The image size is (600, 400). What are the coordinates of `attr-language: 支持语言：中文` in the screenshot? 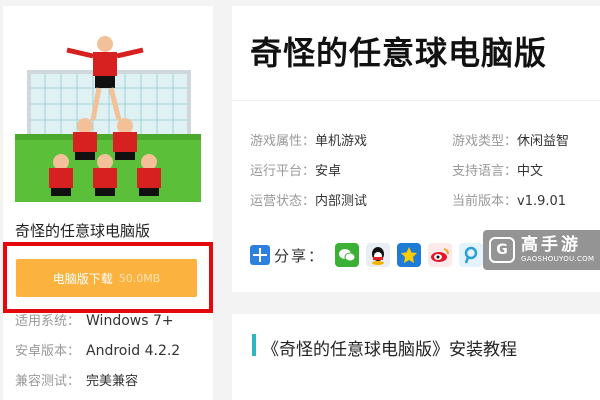 It's located at (497, 169).